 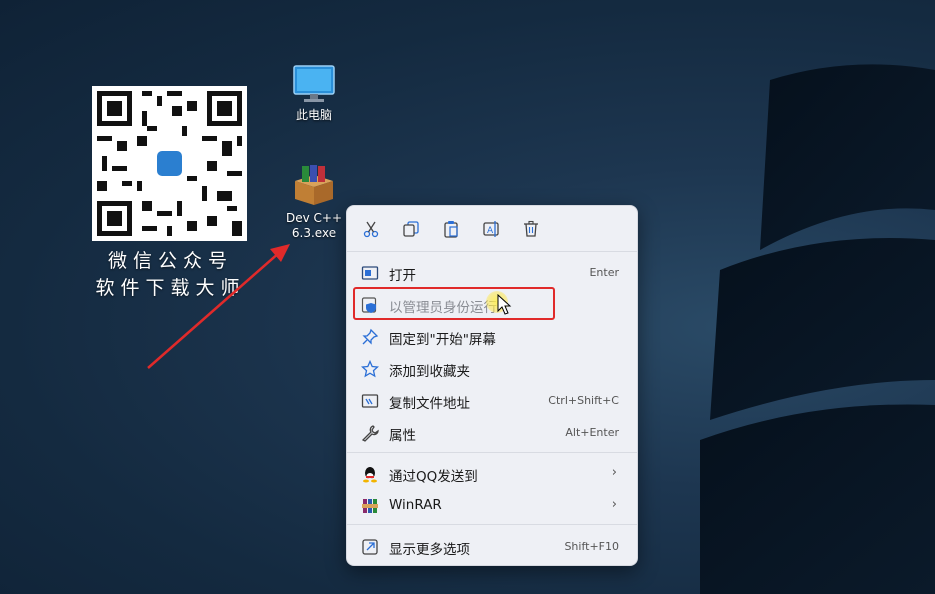 What do you see at coordinates (604, 272) in the screenshot?
I see `menu-item-shortcut: Enter` at bounding box center [604, 272].